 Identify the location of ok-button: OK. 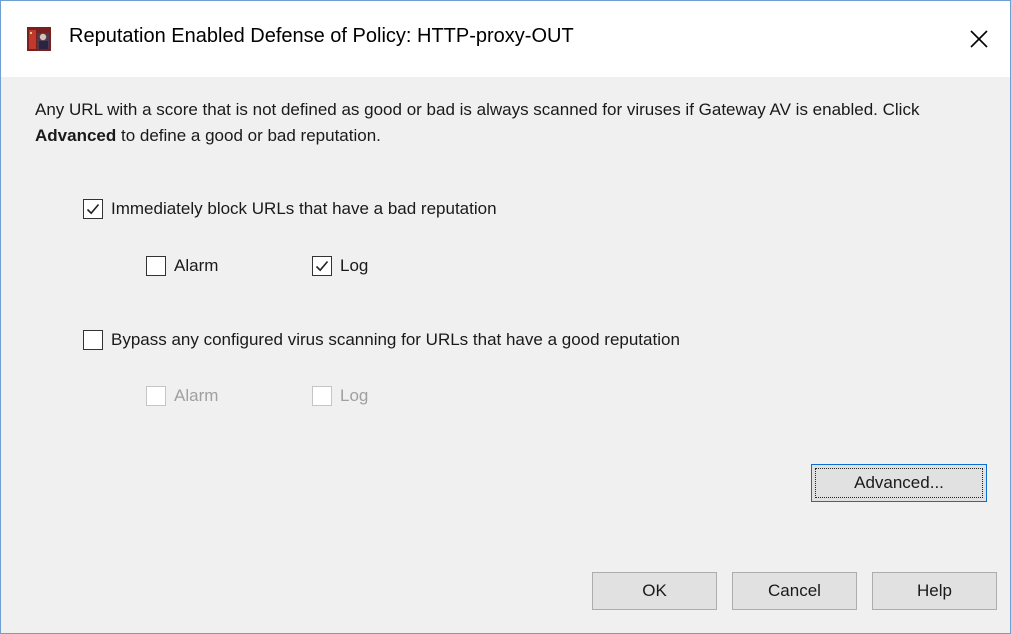
(654, 591).